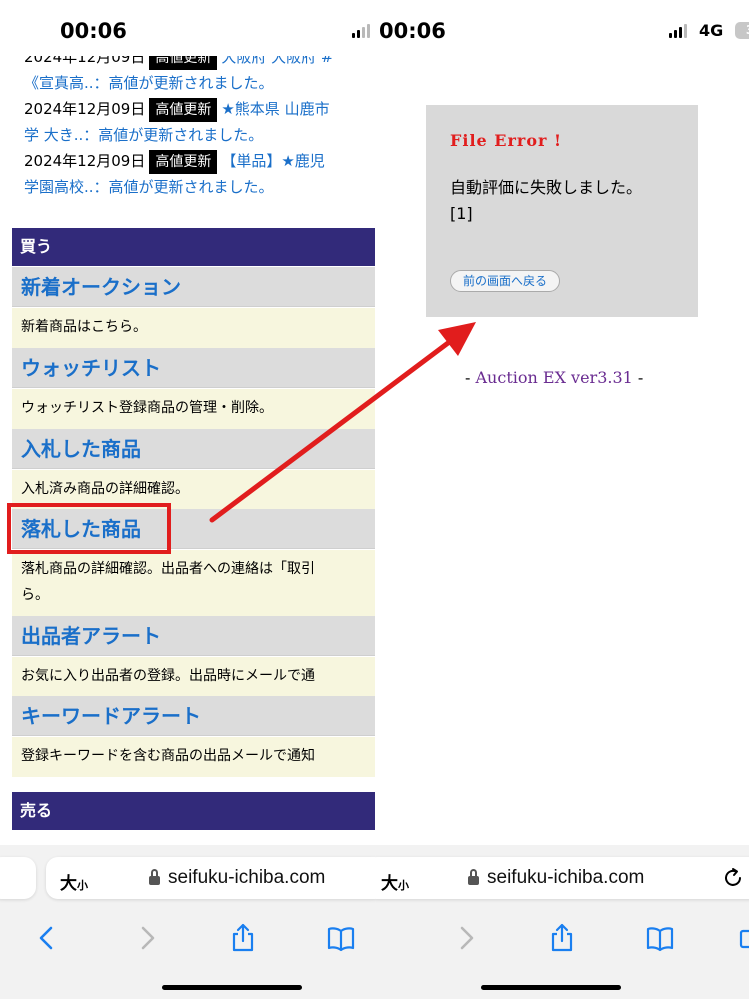  What do you see at coordinates (193, 449) in the screenshot?
I see `menu-bid-items: 入札した商品` at bounding box center [193, 449].